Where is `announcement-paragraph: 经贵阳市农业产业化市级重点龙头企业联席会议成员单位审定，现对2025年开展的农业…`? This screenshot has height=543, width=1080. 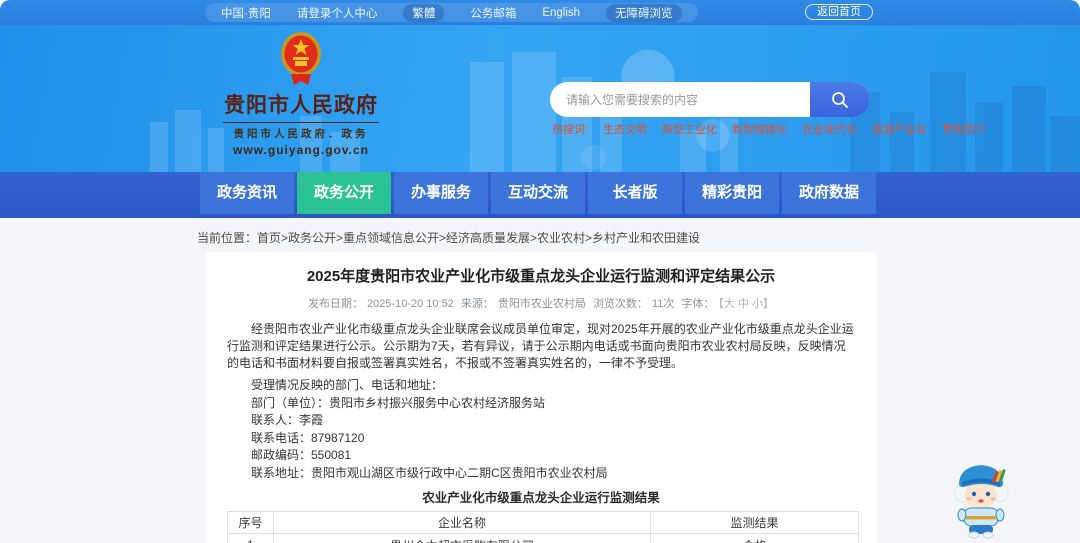 announcement-paragraph: 经贵阳市农业产业化市级重点龙头企业联席会议成员单位审定，现对2025年开展的农业… is located at coordinates (540, 346).